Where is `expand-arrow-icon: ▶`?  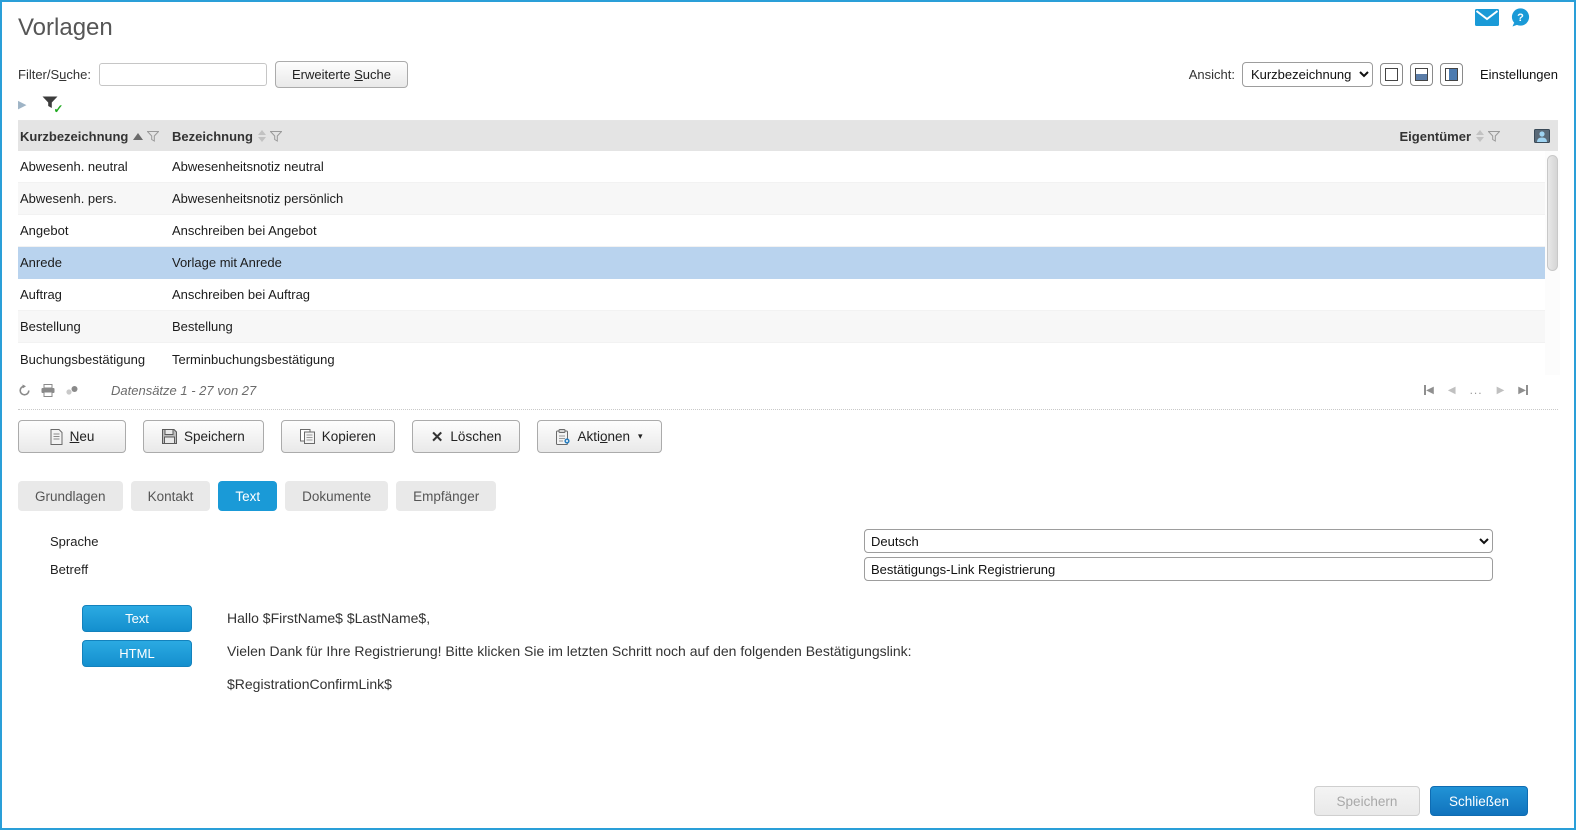 expand-arrow-icon: ▶ is located at coordinates (22, 104).